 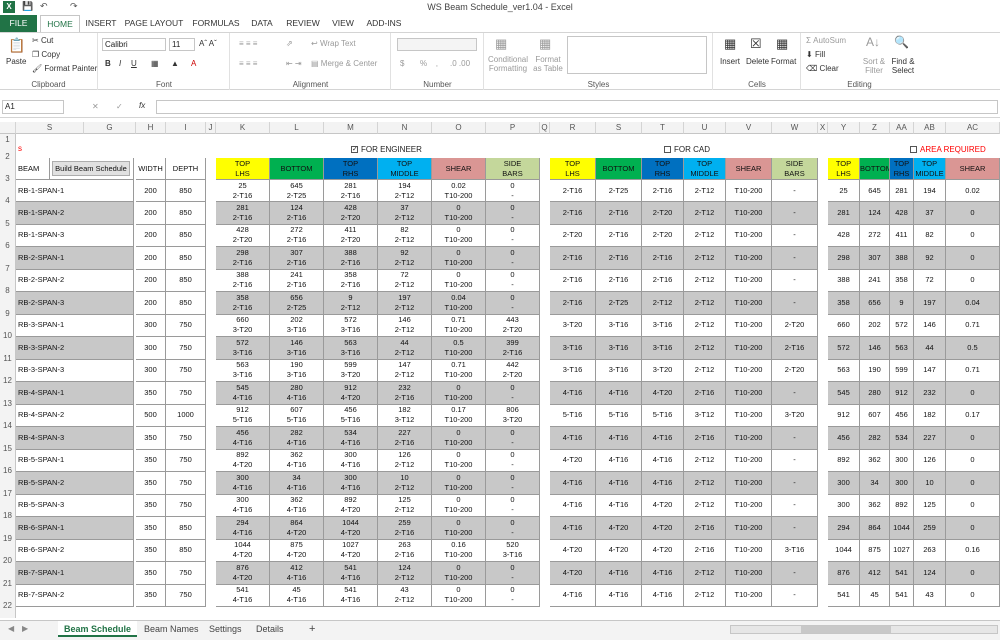 What do you see at coordinates (75, 213) in the screenshot?
I see `beam-name-cell: RB-1-SPAN-2` at bounding box center [75, 213].